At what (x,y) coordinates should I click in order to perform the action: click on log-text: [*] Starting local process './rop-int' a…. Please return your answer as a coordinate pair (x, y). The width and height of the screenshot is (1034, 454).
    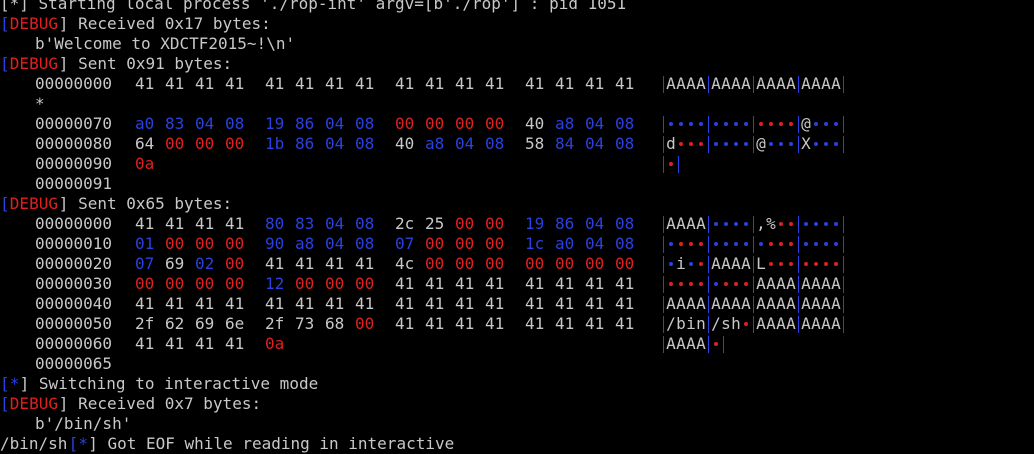
    Looking at the image, I should click on (313, 6).